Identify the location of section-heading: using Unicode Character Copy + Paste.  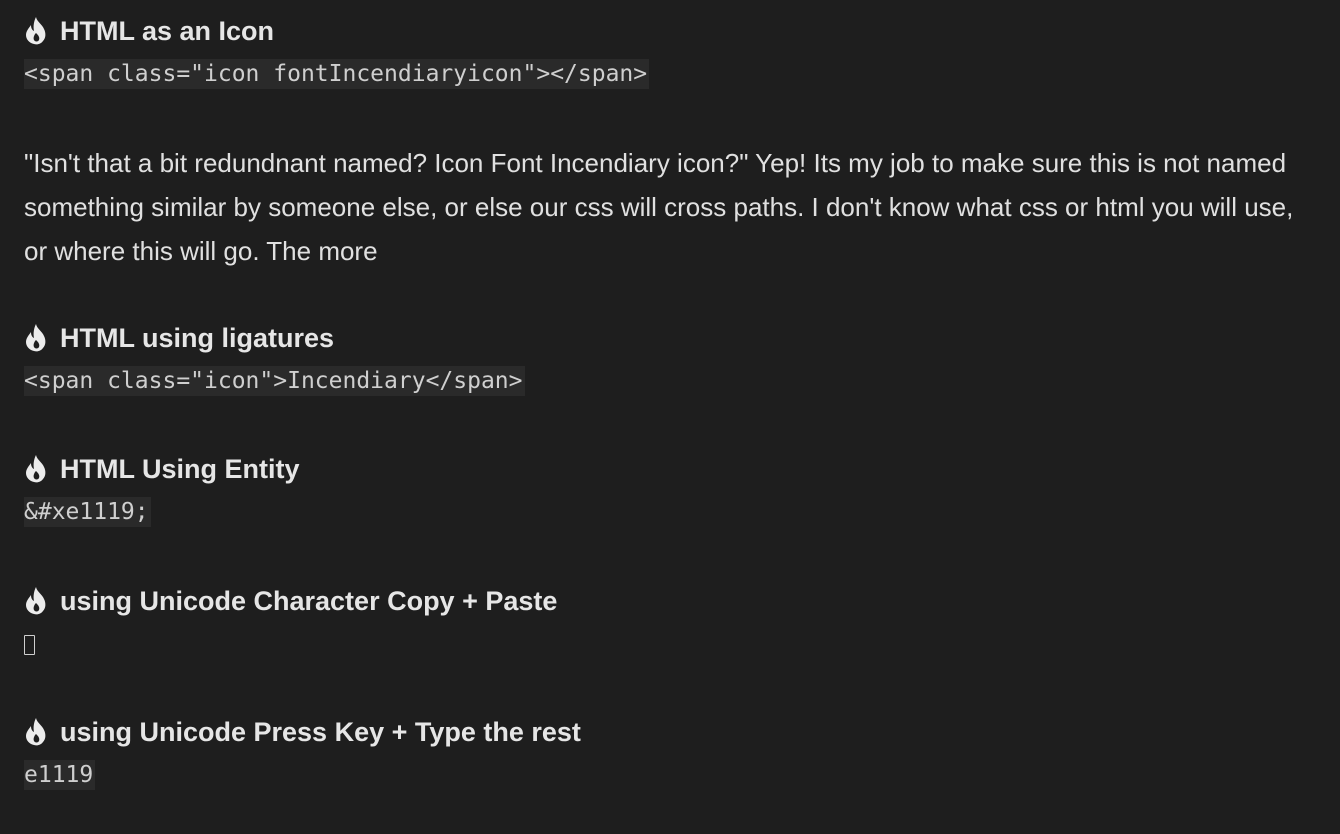
(670, 601).